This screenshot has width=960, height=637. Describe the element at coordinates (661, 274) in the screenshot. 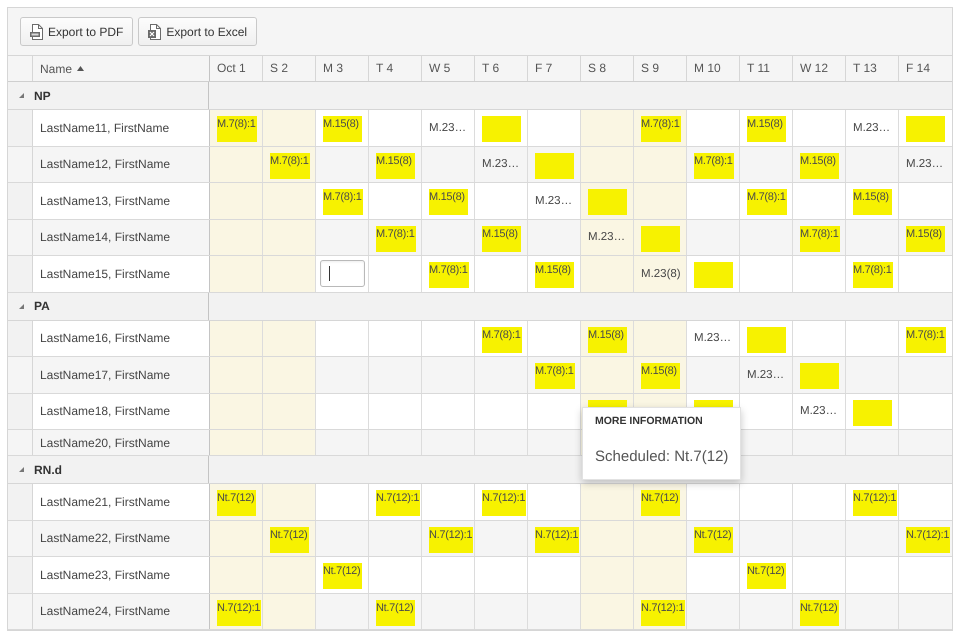

I see `shift-text: M.23(8)` at that location.